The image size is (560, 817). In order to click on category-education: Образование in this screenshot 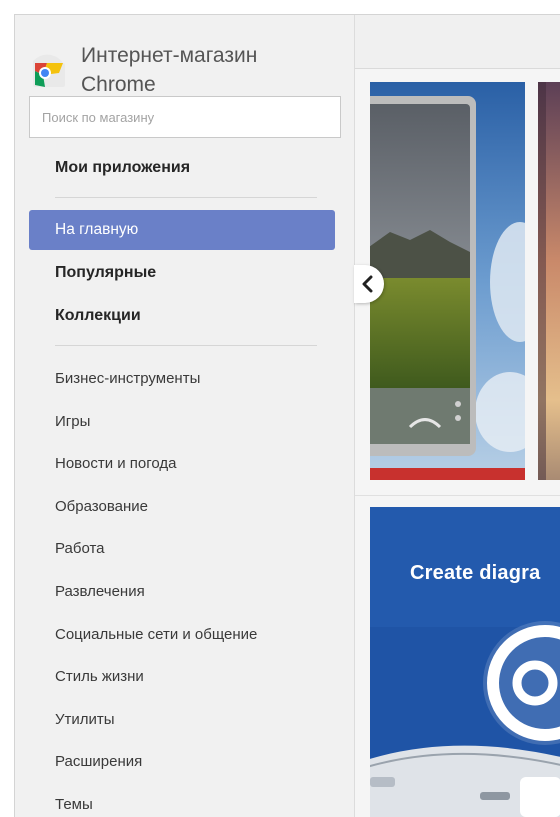, I will do `click(182, 507)`.